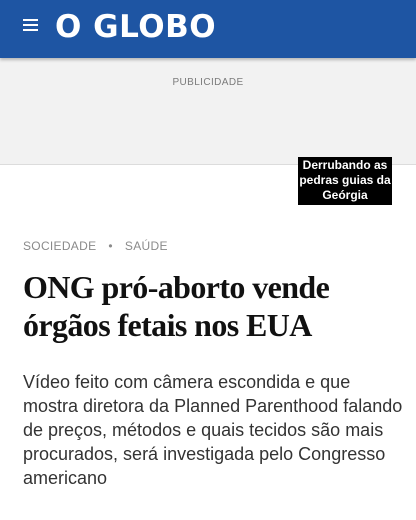 This screenshot has height=520, width=416. Describe the element at coordinates (345, 181) in the screenshot. I see `overlay-caption: Derrubando as pedras guias da Geórgia` at that location.